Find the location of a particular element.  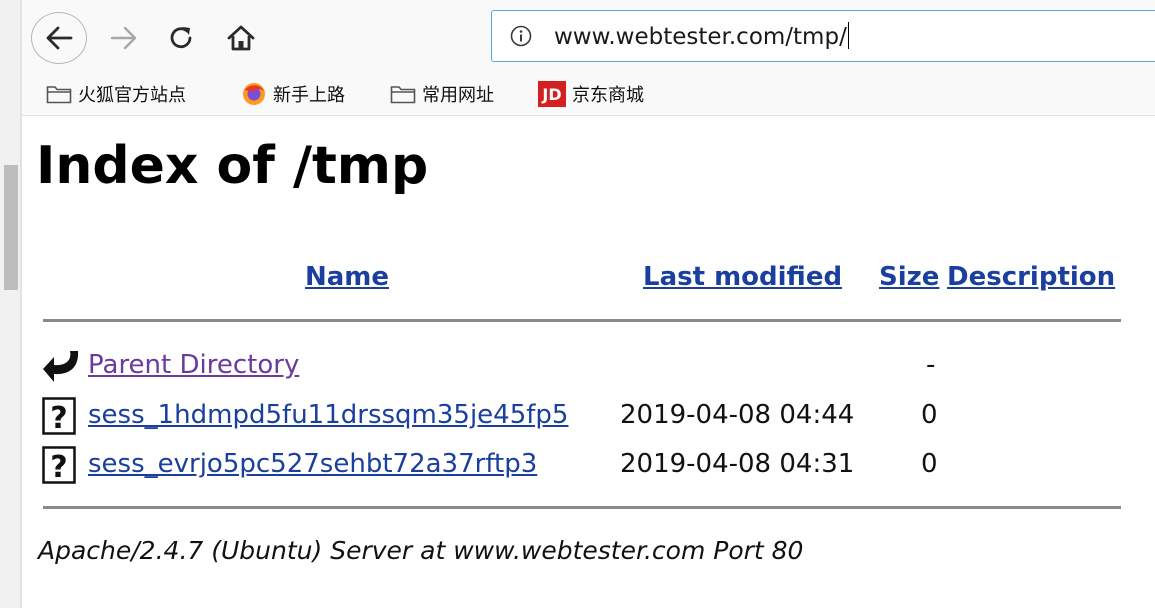

size-cell: - is located at coordinates (931, 365).